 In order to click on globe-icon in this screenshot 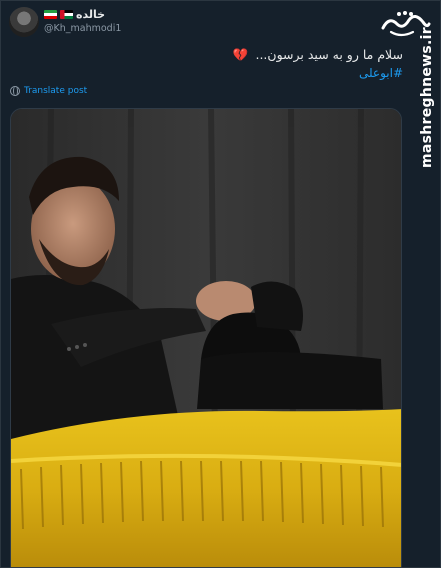, I will do `click(15, 90)`.